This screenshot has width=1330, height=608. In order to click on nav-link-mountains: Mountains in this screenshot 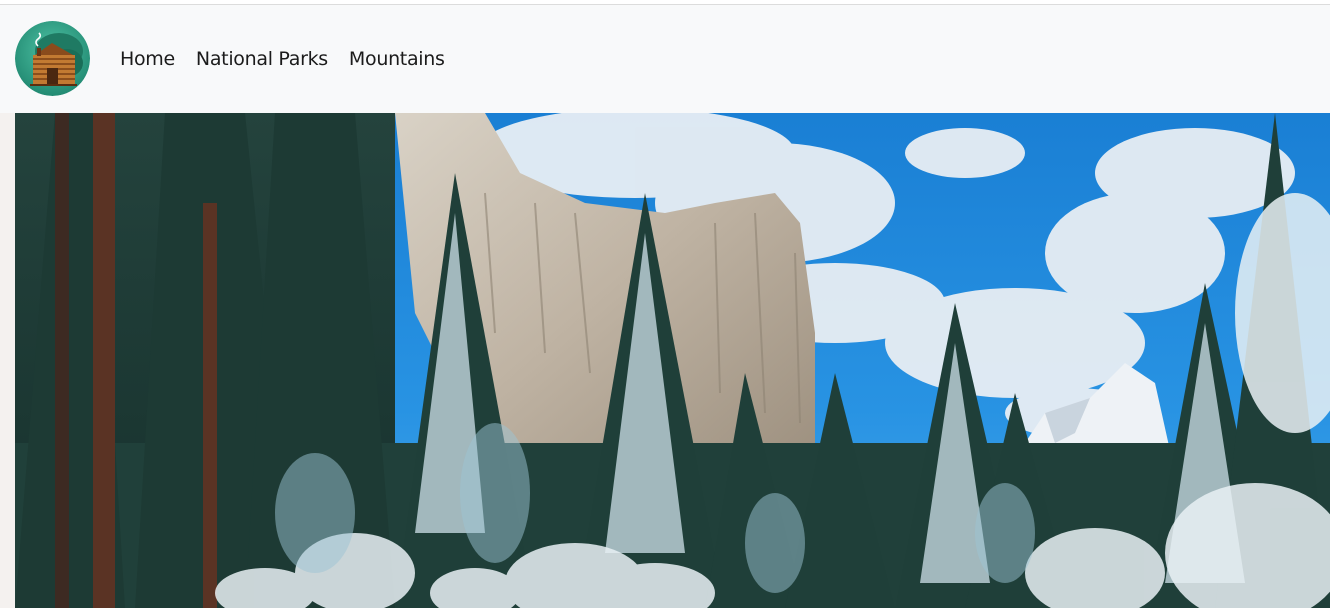, I will do `click(397, 59)`.